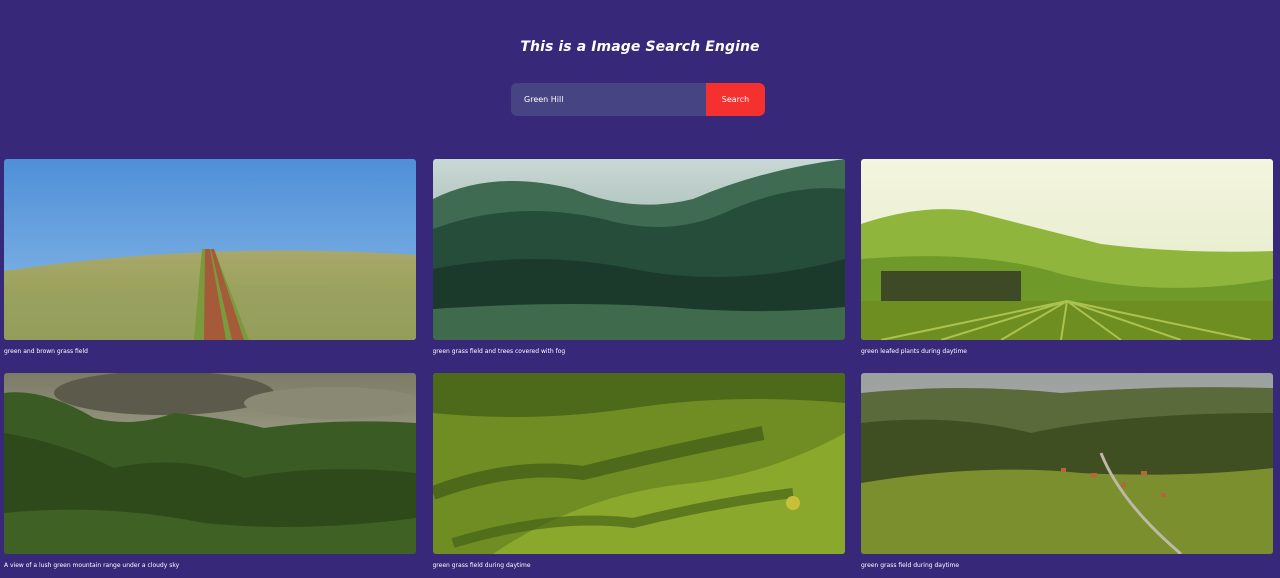 Image resolution: width=1280 pixels, height=578 pixels. What do you see at coordinates (735, 99) in the screenshot?
I see `search-button: Search` at bounding box center [735, 99].